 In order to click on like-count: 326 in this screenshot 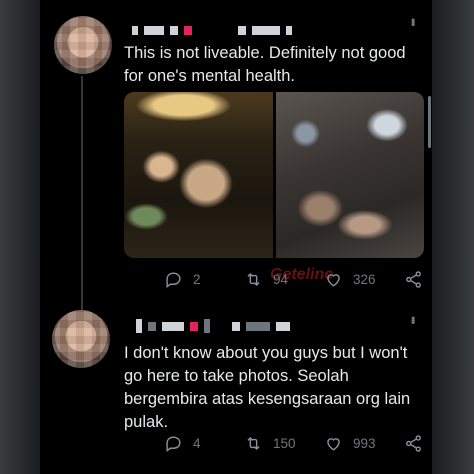, I will do `click(364, 279)`.